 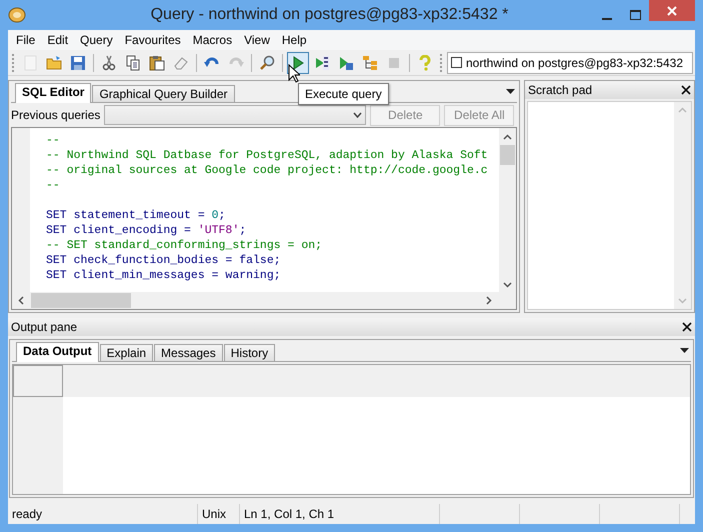 I want to click on panel-title: Scratch pad, so click(x=560, y=90).